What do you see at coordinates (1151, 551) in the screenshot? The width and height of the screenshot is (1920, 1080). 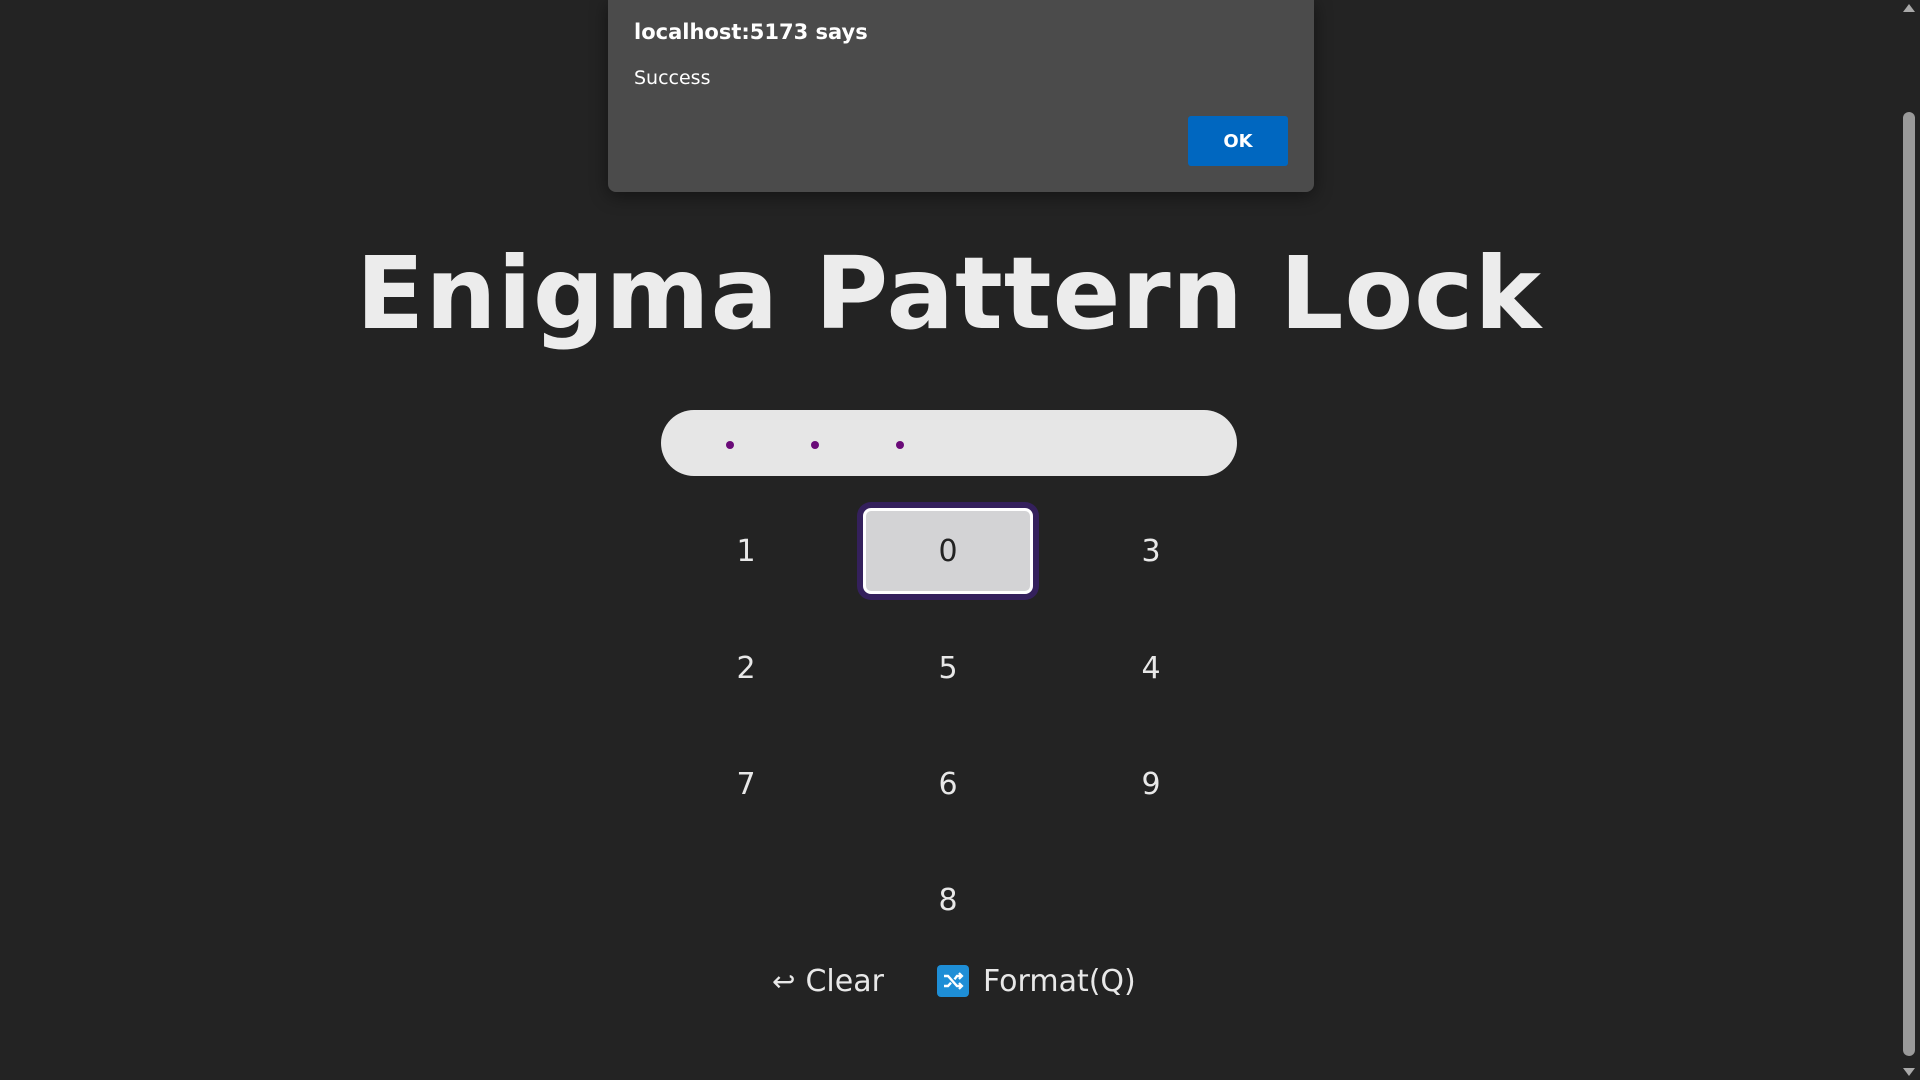 I see `key-3: 3` at bounding box center [1151, 551].